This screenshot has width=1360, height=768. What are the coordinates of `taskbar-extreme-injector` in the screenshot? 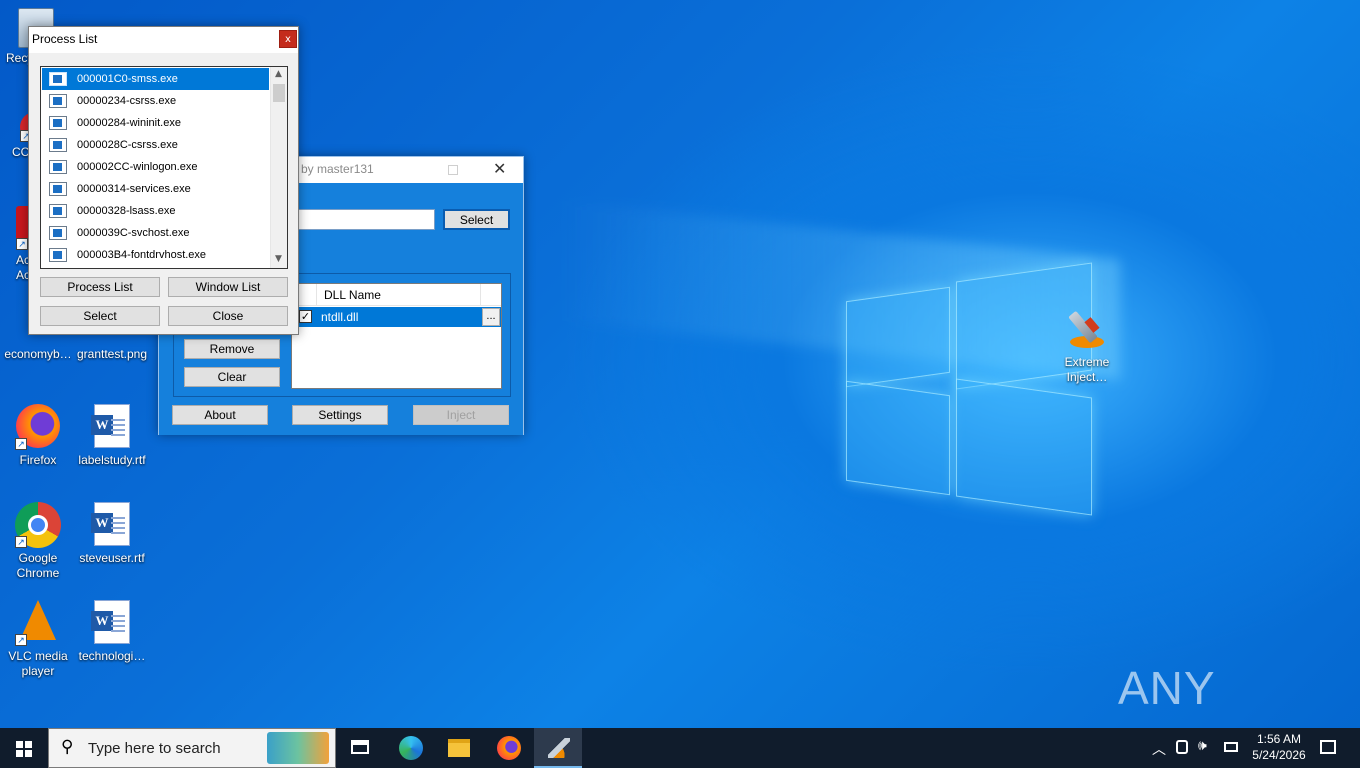 It's located at (558, 748).